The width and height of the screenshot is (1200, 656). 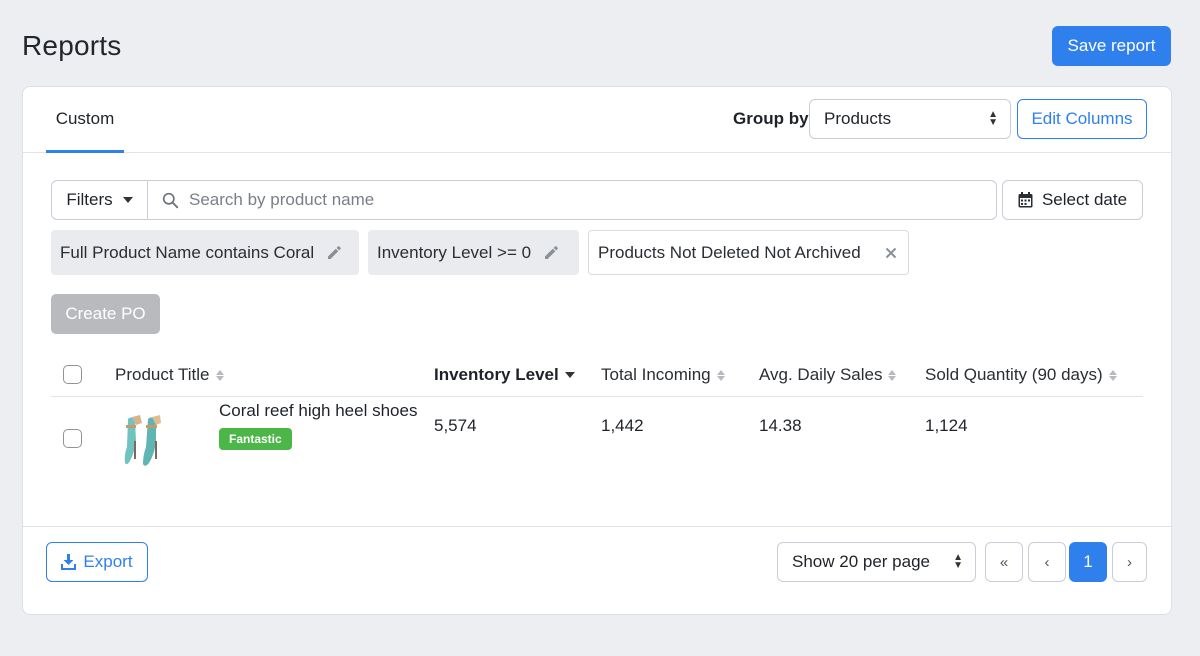 I want to click on filter-chip-label: Inventory Level >= 0, so click(x=454, y=252).